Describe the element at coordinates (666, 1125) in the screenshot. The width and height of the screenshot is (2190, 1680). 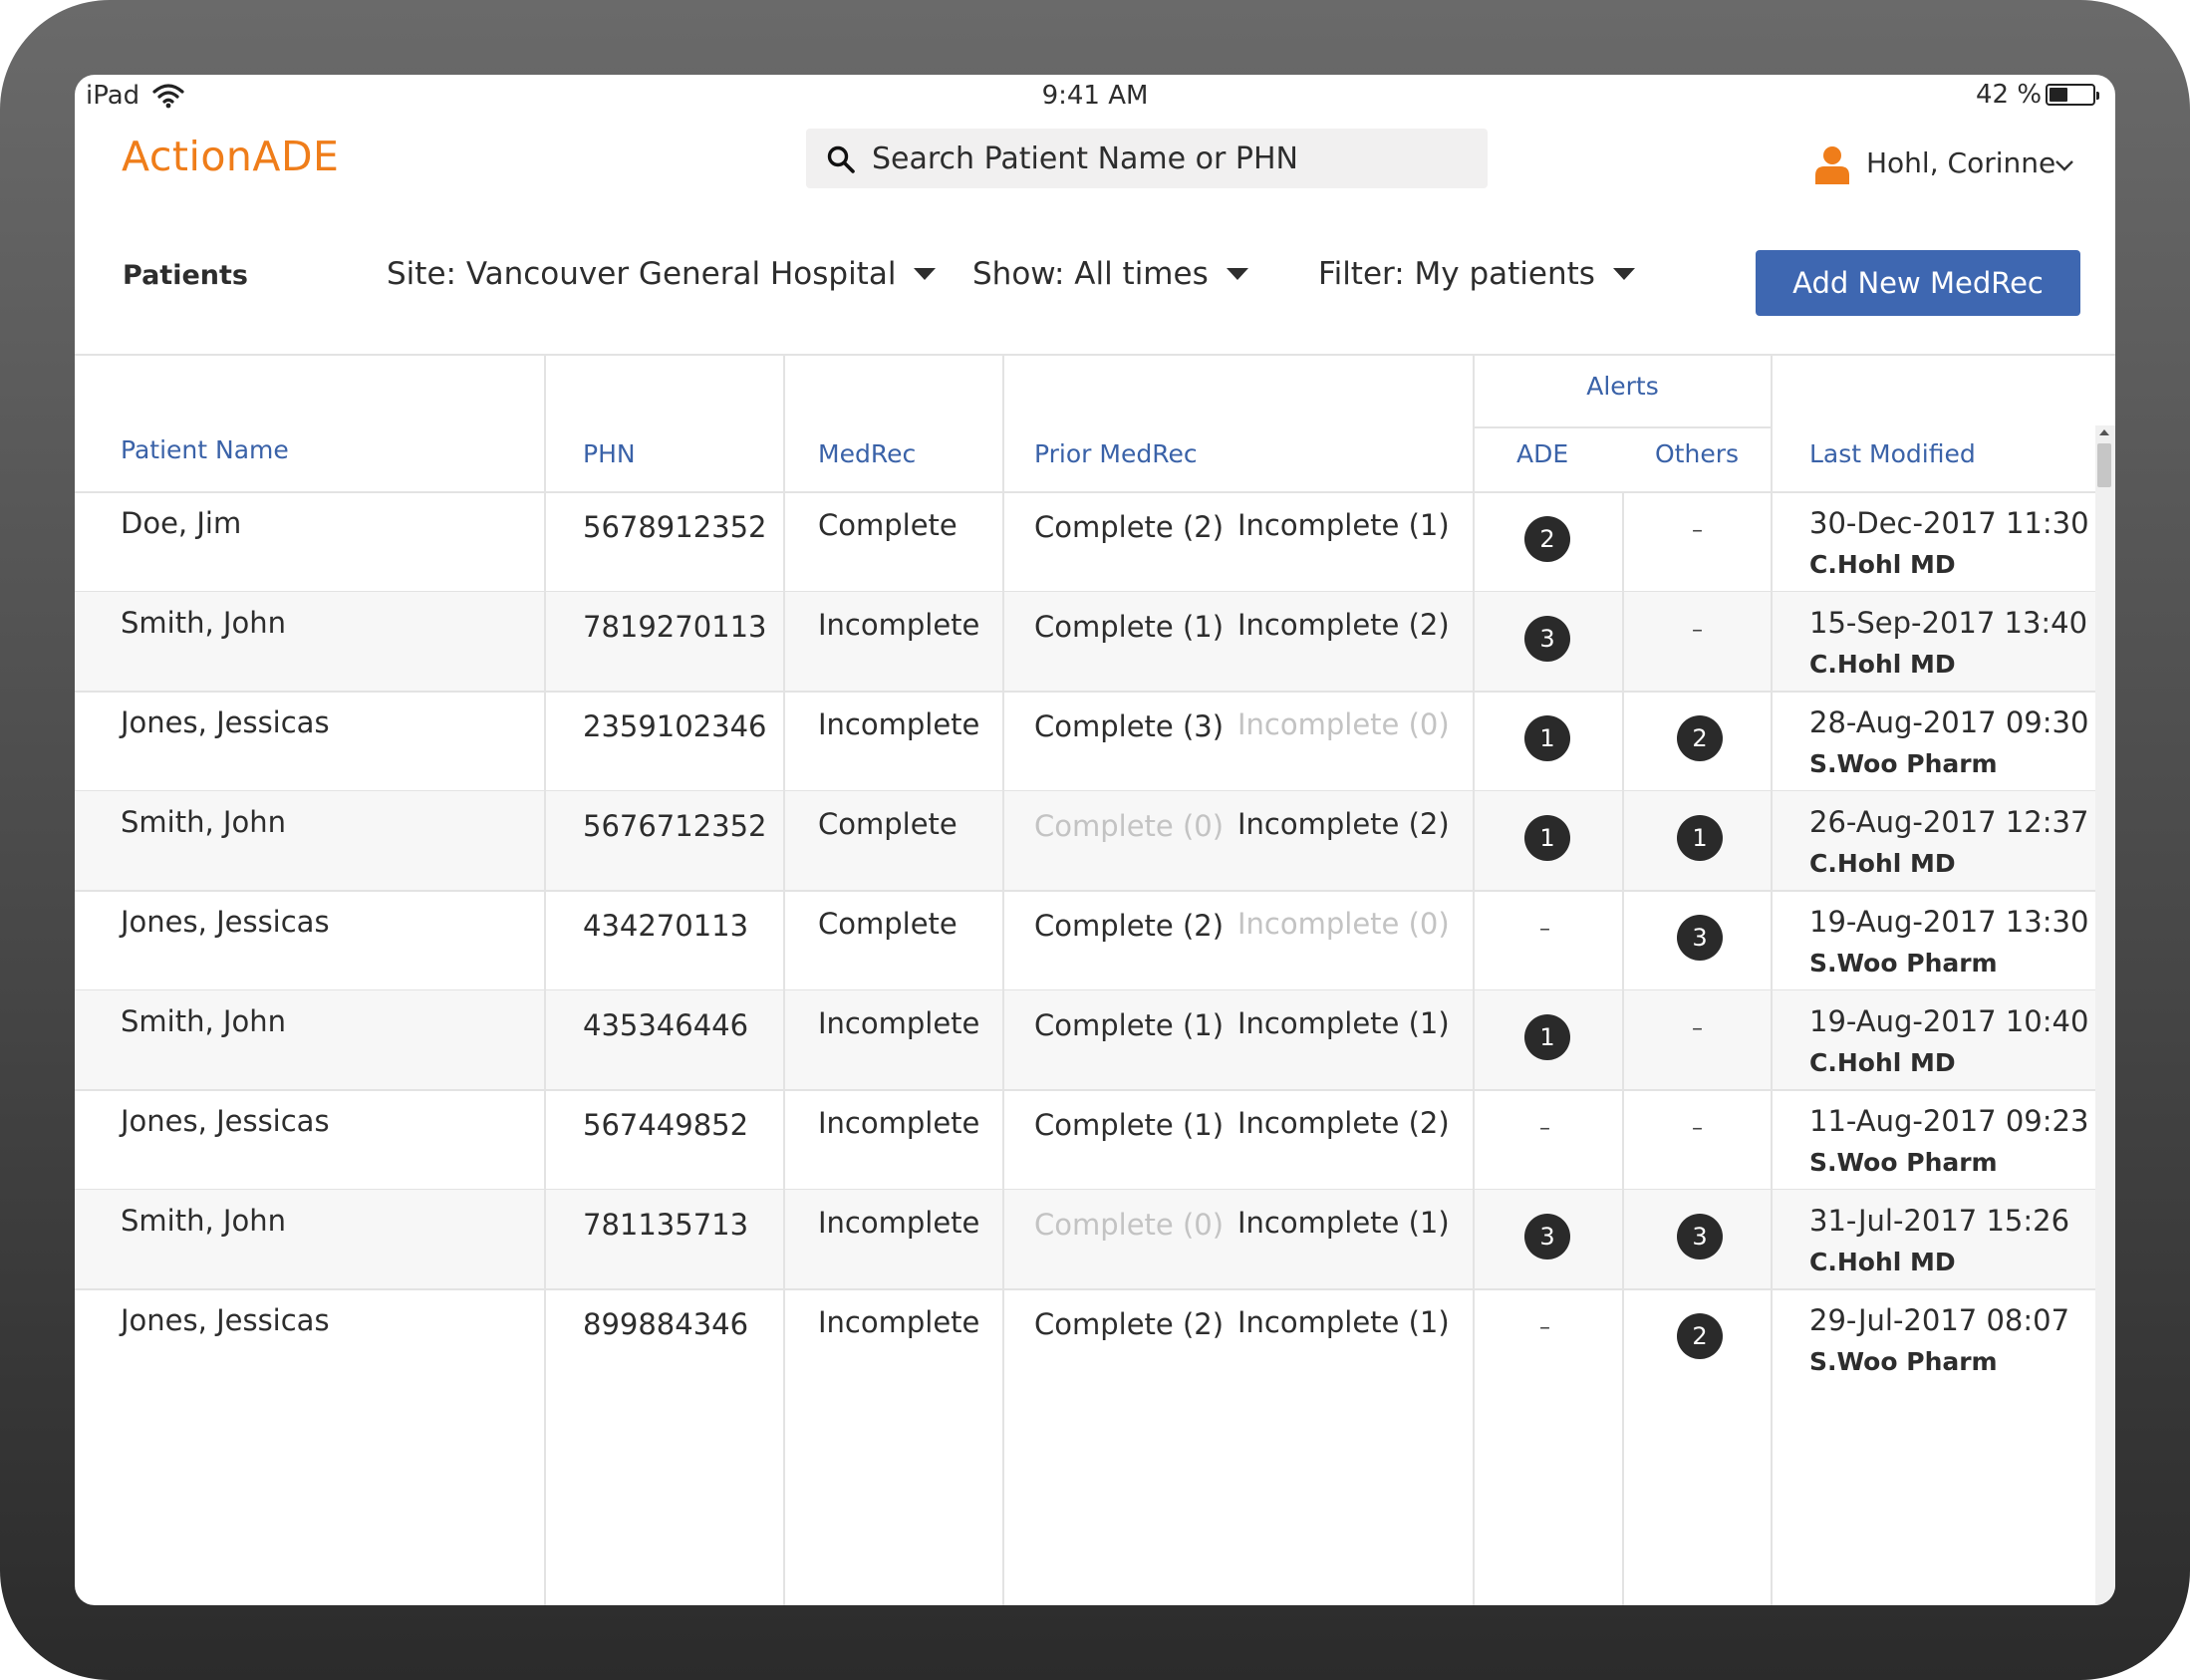
I see `phn-value: 567449852` at that location.